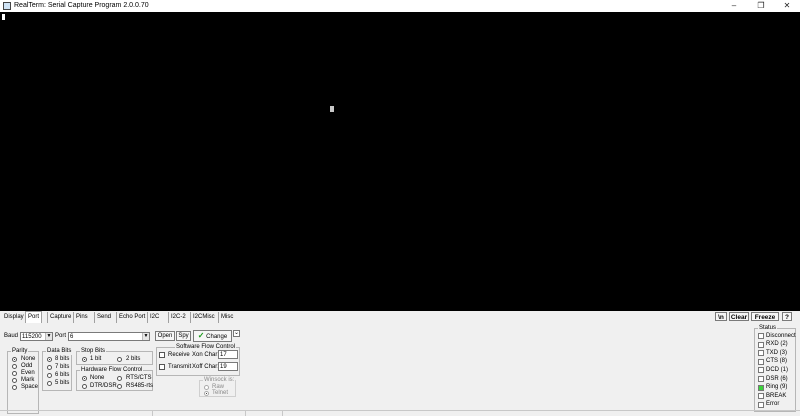 Image resolution: width=800 pixels, height=416 pixels. Describe the element at coordinates (49, 359) in the screenshot. I see `data-bits-8-radio` at that location.